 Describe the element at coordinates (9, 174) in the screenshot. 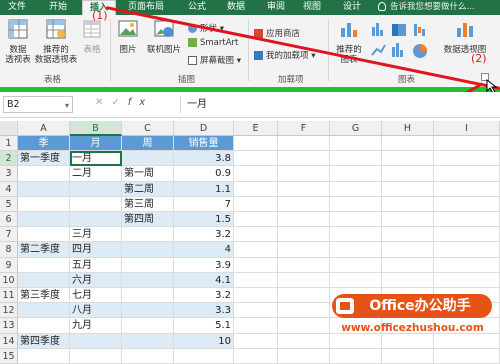

I see `row-header: 3` at that location.